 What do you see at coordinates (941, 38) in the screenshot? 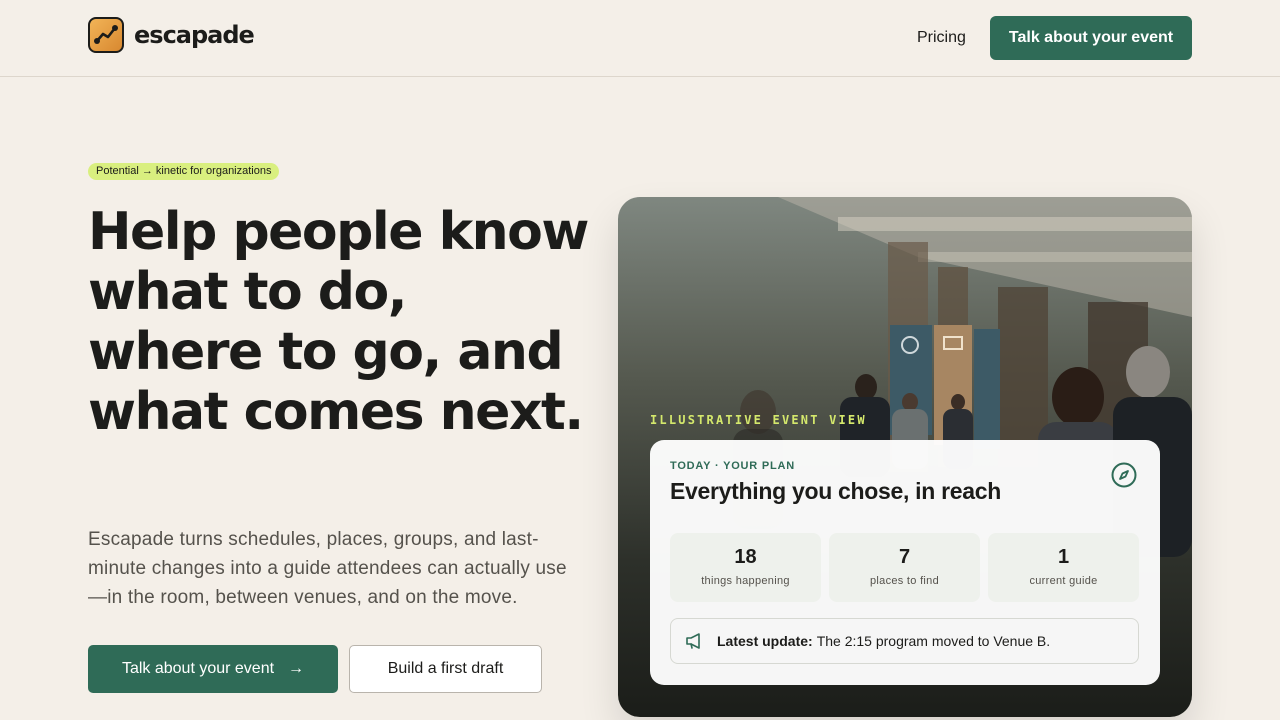
I see `nav-pricing-link: Pricing` at bounding box center [941, 38].